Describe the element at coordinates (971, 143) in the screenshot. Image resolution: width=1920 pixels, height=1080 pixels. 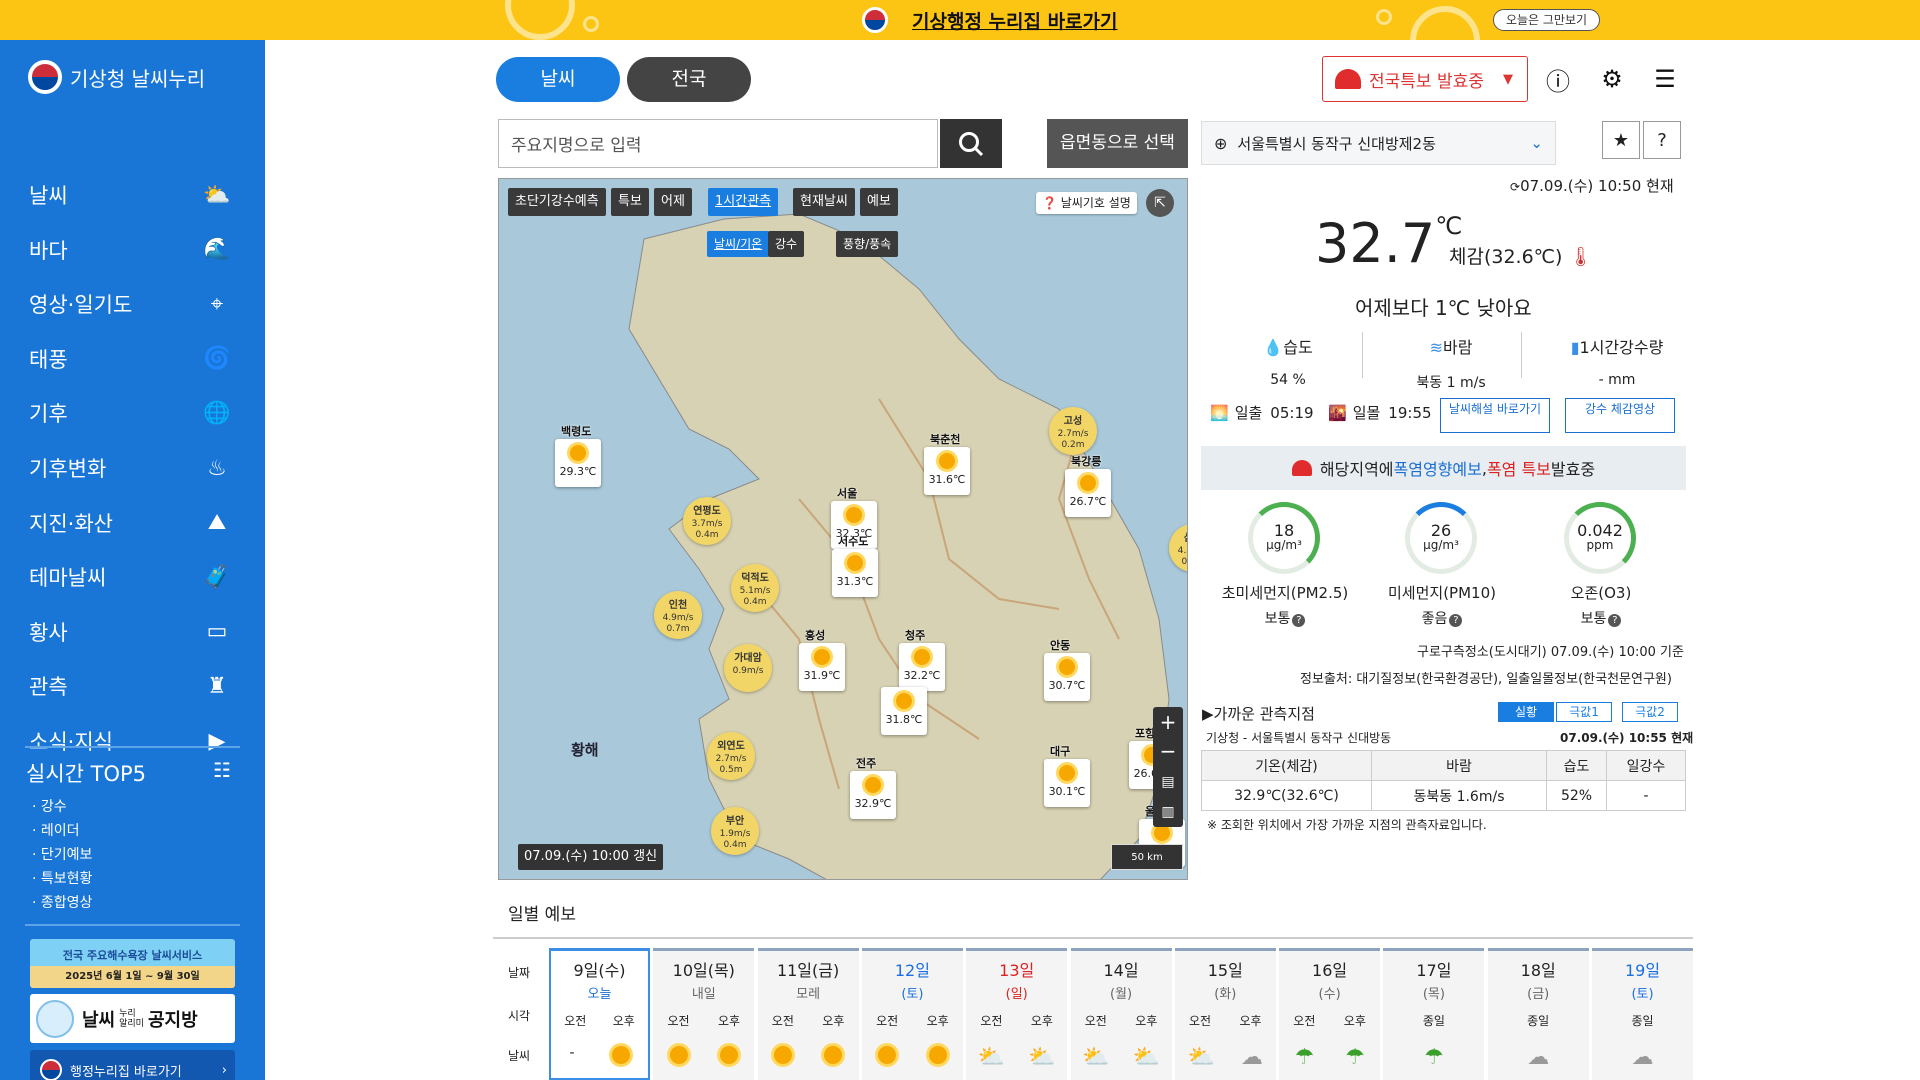
I see `search-button` at that location.